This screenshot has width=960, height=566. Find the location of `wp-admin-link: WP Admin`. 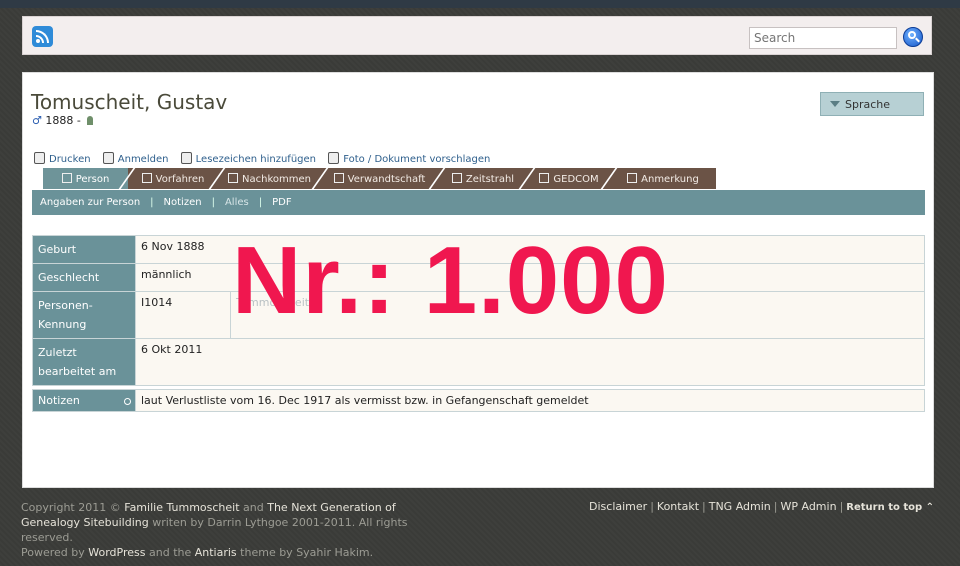

wp-admin-link: WP Admin is located at coordinates (808, 506).